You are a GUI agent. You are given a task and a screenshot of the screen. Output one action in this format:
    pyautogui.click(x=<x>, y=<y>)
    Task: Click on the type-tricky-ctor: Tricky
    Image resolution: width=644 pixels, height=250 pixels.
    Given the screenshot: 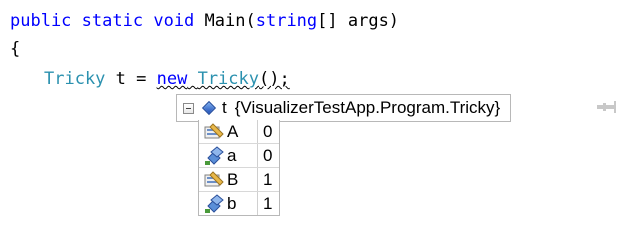 What is the action you would take?
    pyautogui.click(x=228, y=79)
    